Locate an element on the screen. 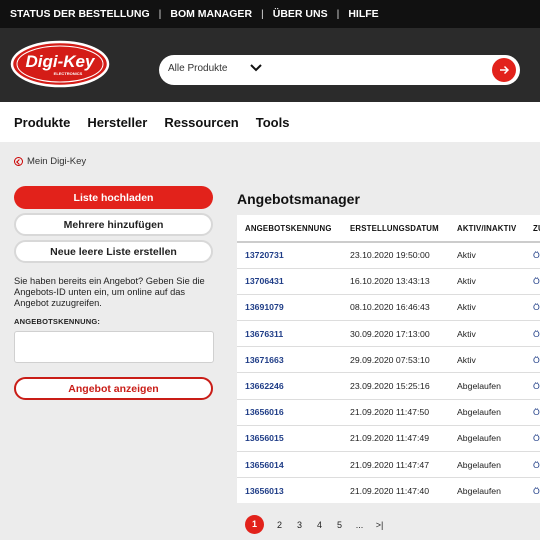 The image size is (540, 540). column-status: AKTIV/INAKTIV is located at coordinates (487, 229).